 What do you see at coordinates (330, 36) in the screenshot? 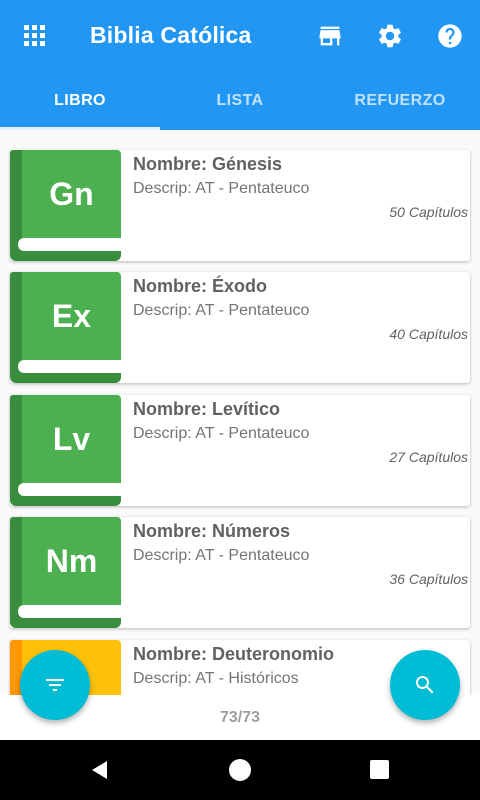
I see `store-icon` at bounding box center [330, 36].